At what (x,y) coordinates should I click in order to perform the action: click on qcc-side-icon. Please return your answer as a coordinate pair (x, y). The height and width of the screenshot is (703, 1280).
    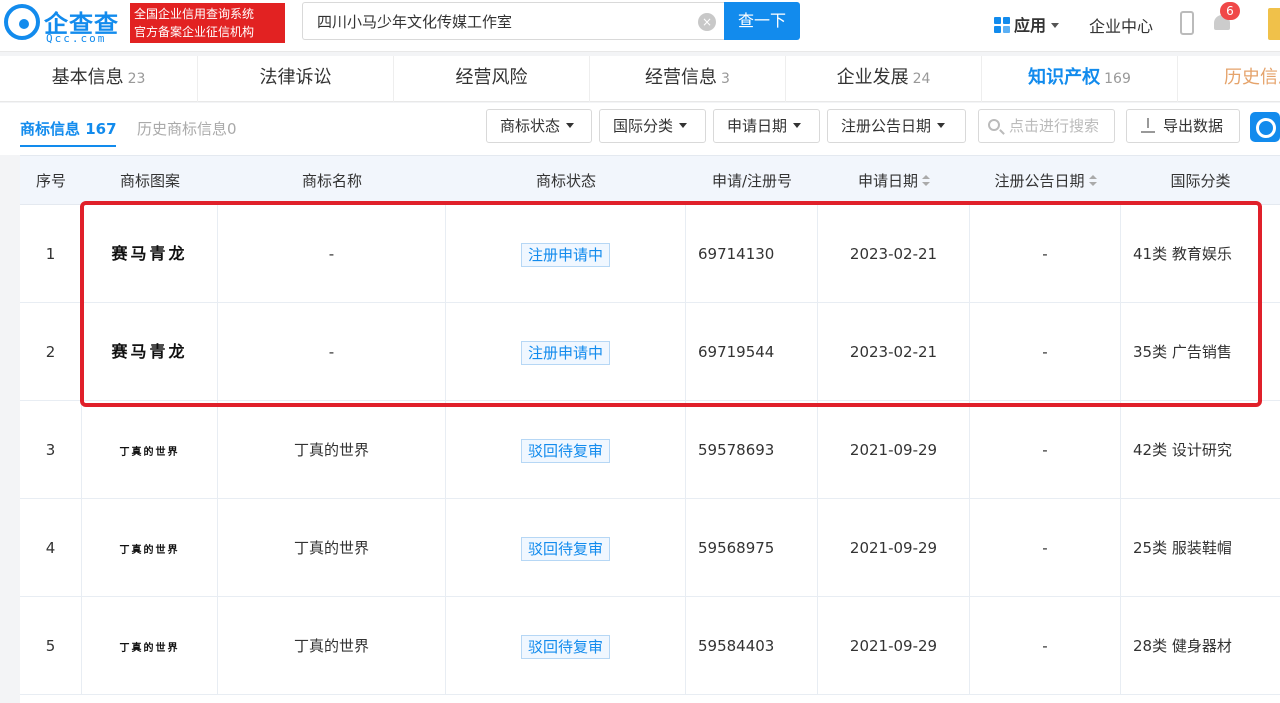
    Looking at the image, I should click on (1265, 127).